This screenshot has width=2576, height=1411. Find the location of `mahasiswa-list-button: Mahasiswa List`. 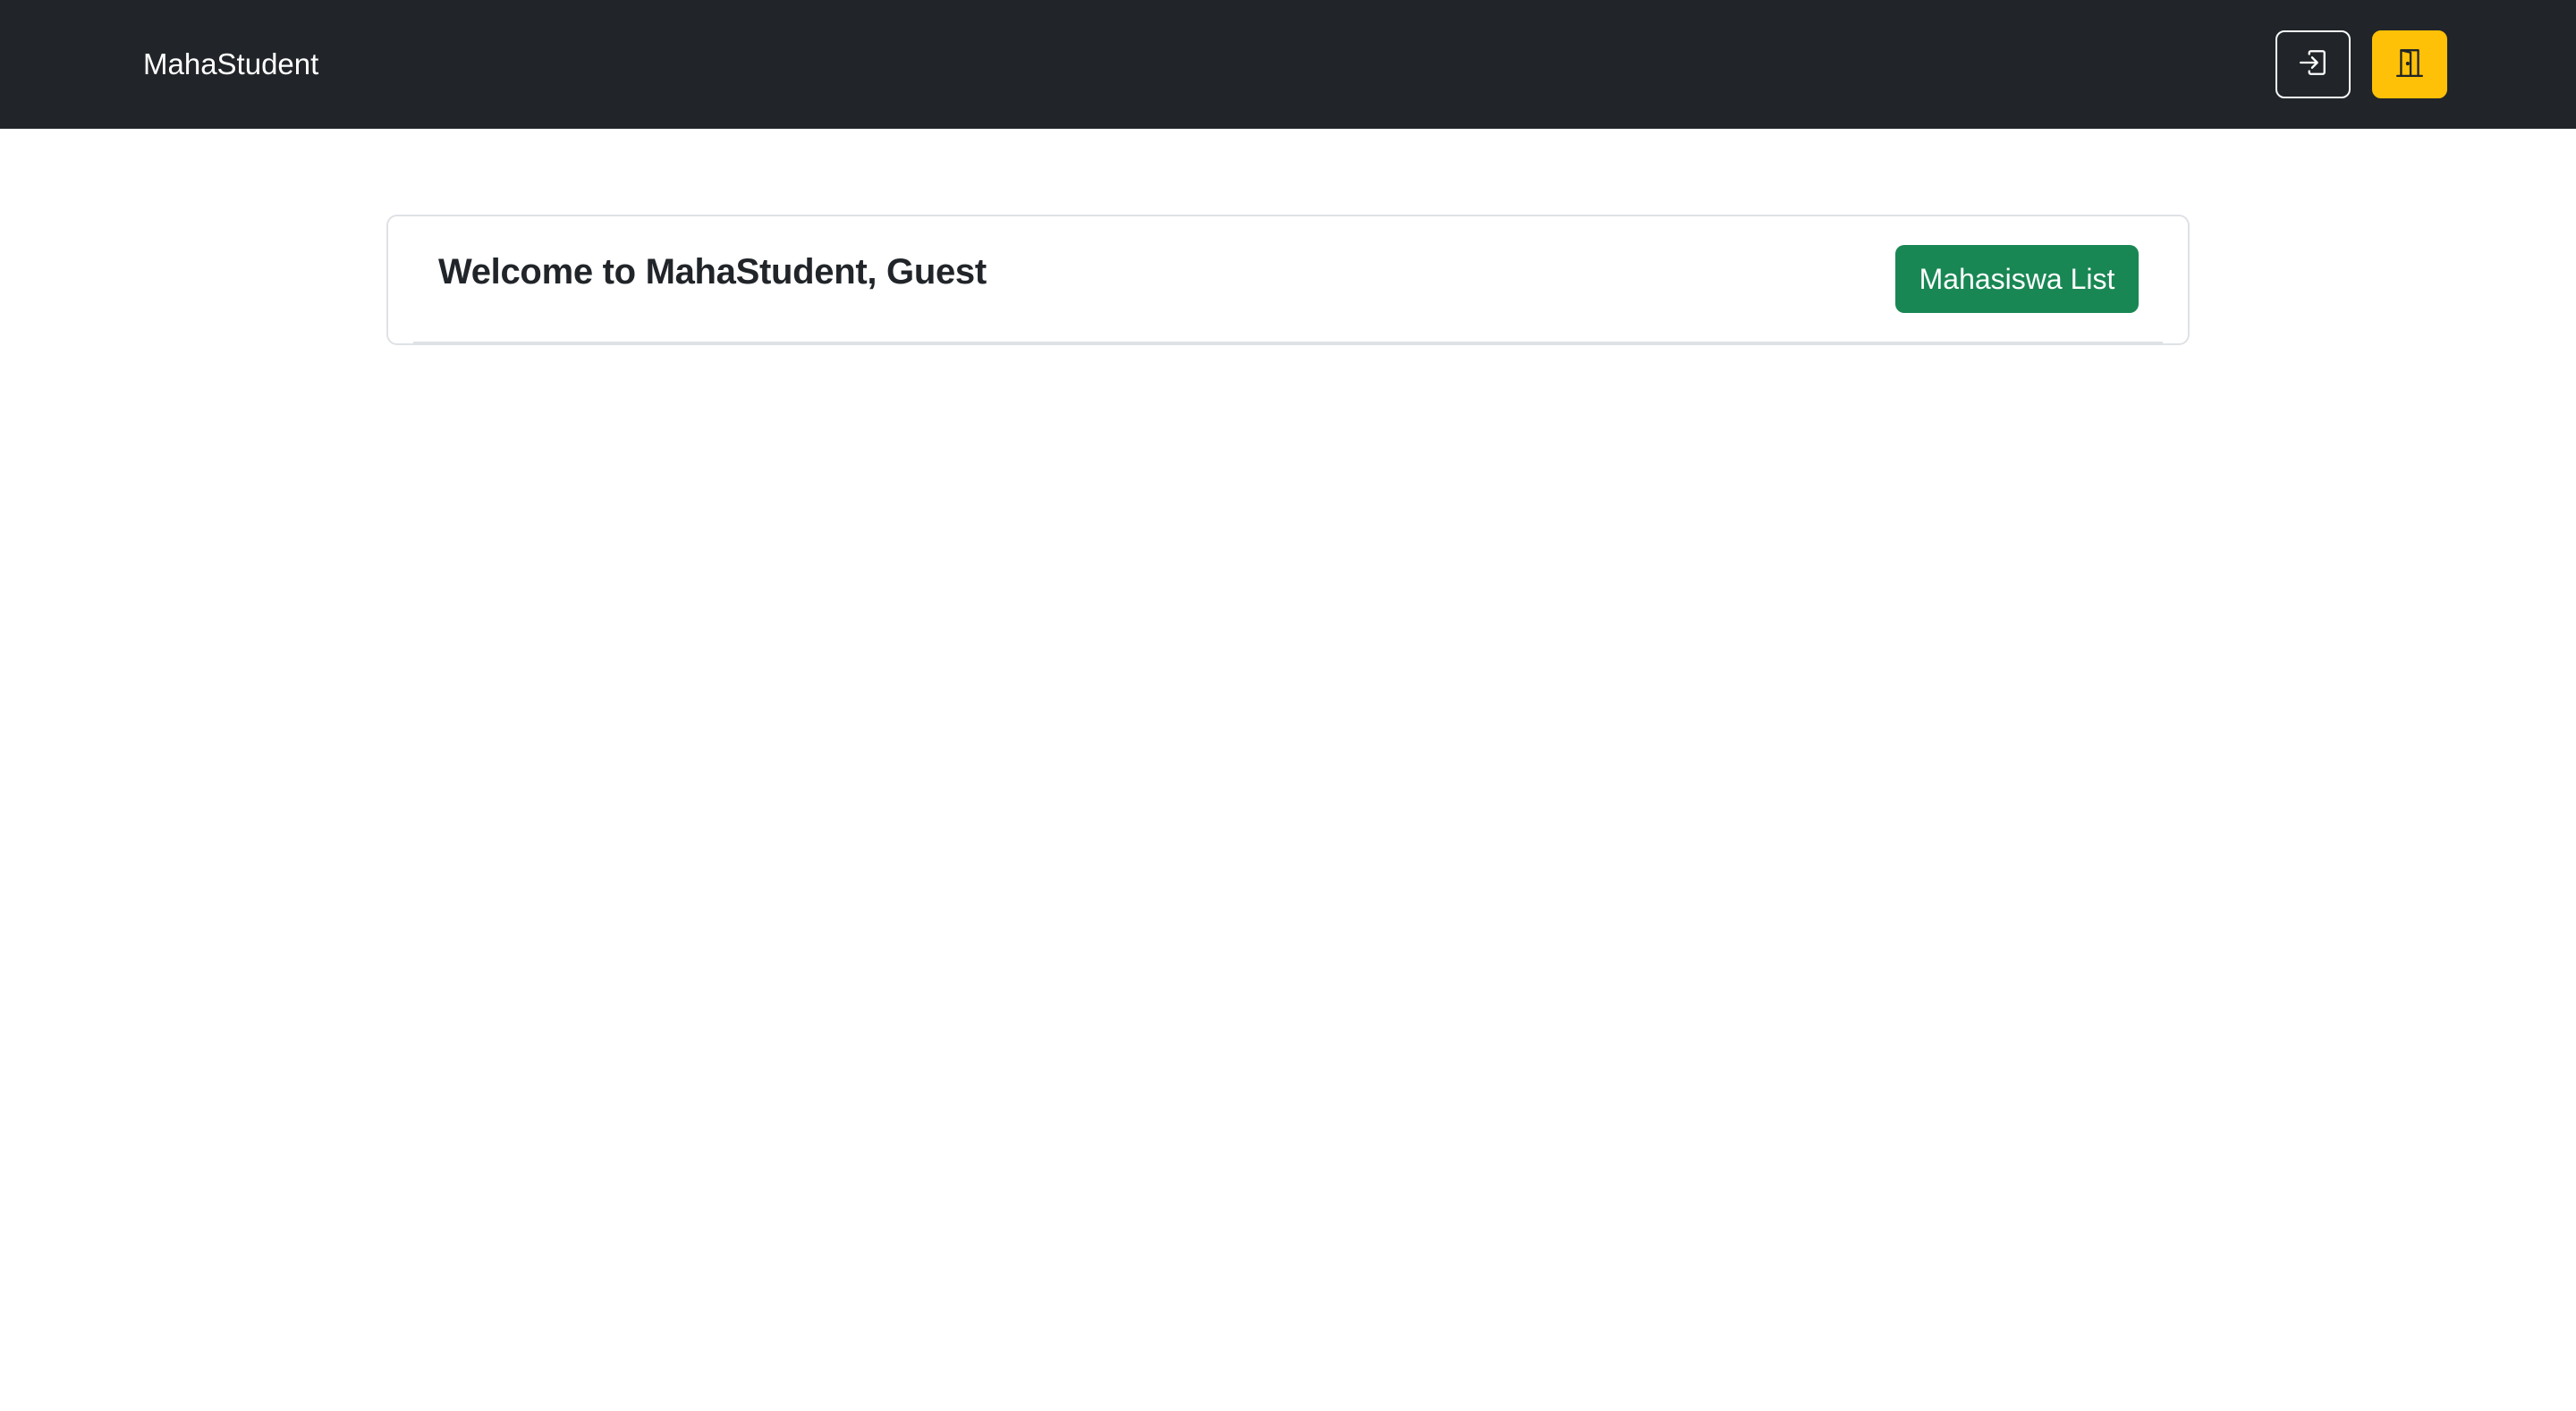

mahasiswa-list-button: Mahasiswa List is located at coordinates (2017, 279).